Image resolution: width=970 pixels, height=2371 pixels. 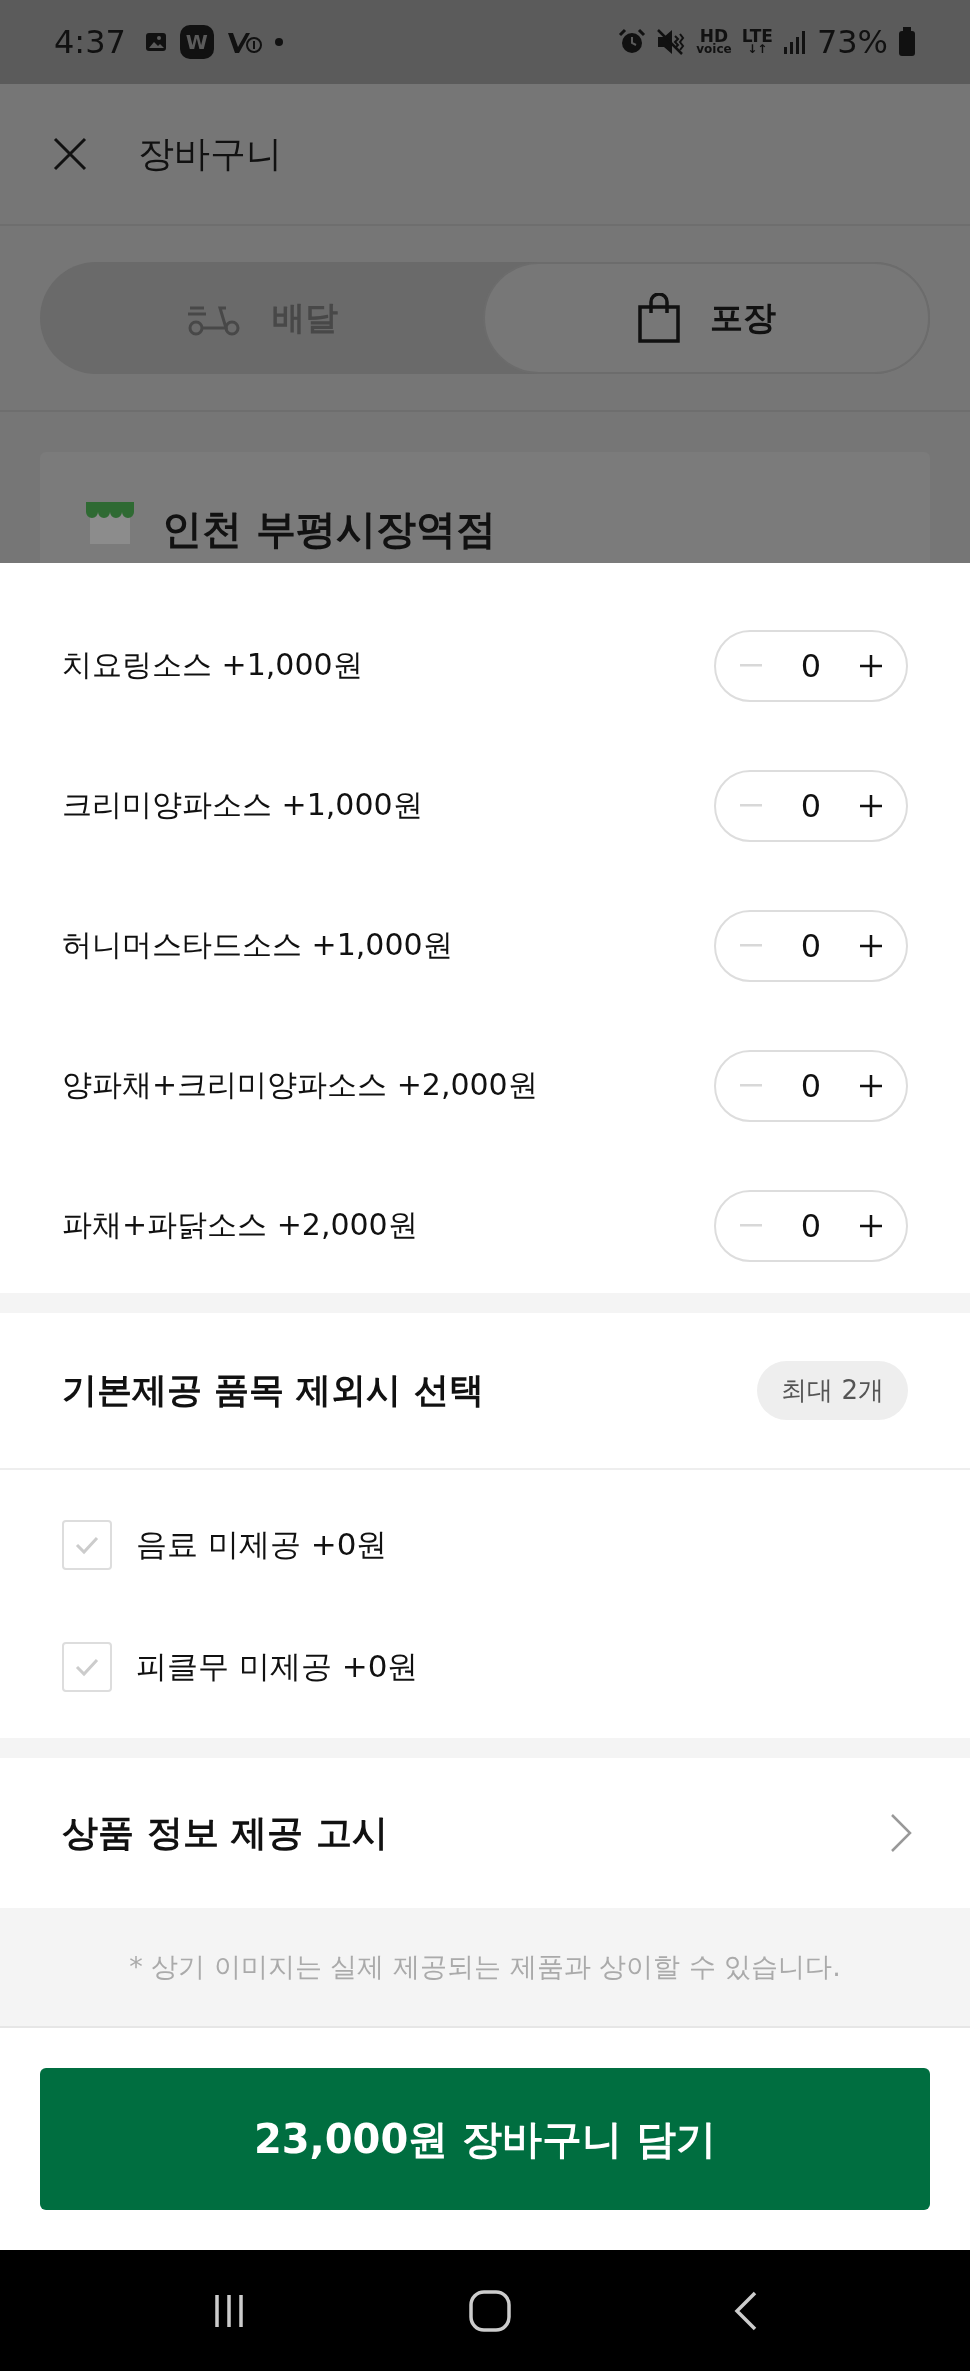 I want to click on option-label: 크리미양파소스 +1,000원, so click(x=242, y=805).